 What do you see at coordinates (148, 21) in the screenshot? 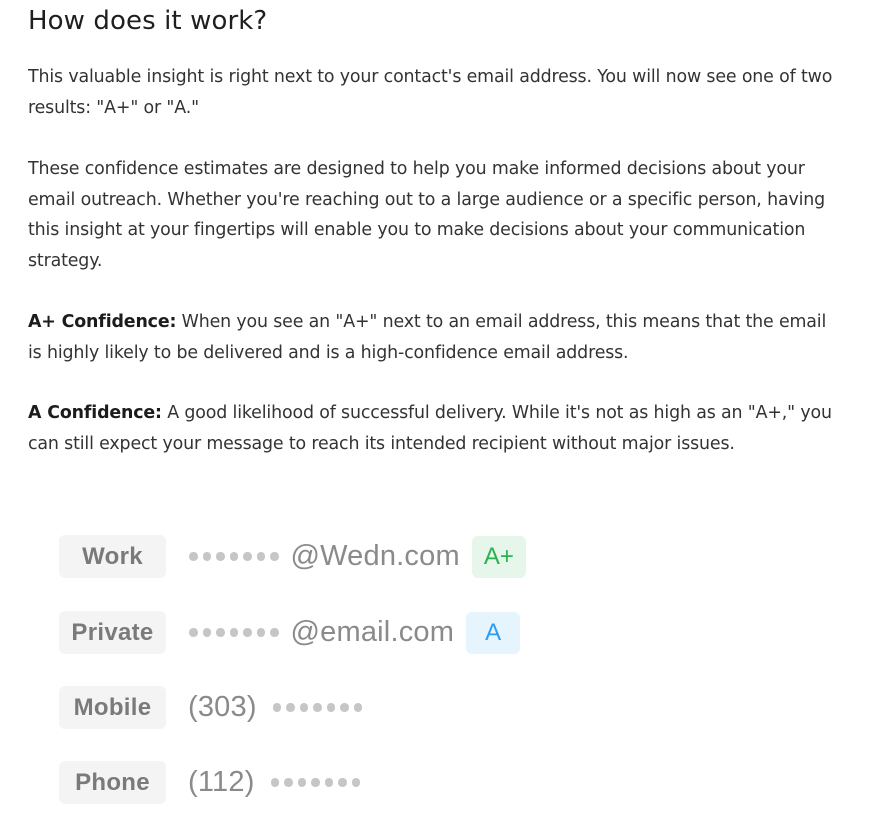
I see `page-title: How does it work?` at bounding box center [148, 21].